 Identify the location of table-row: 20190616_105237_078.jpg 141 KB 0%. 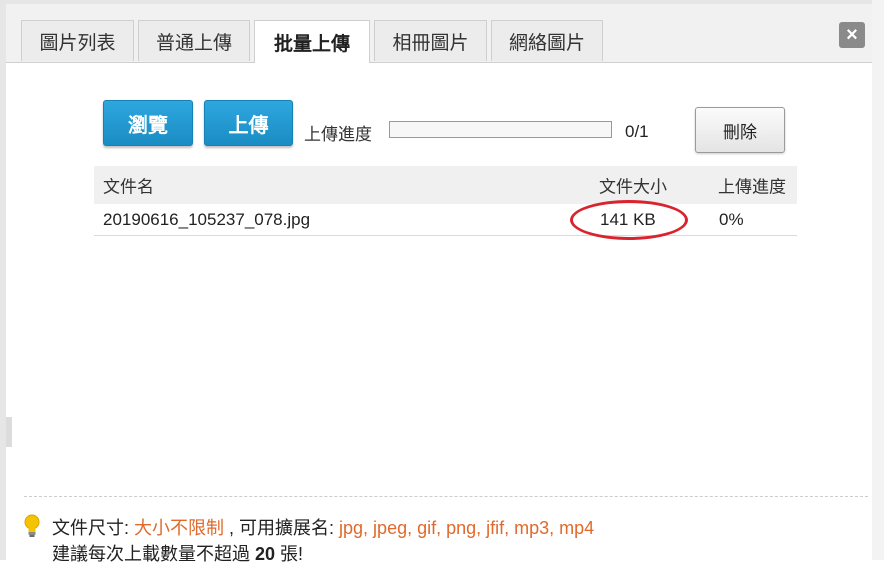
(445, 220).